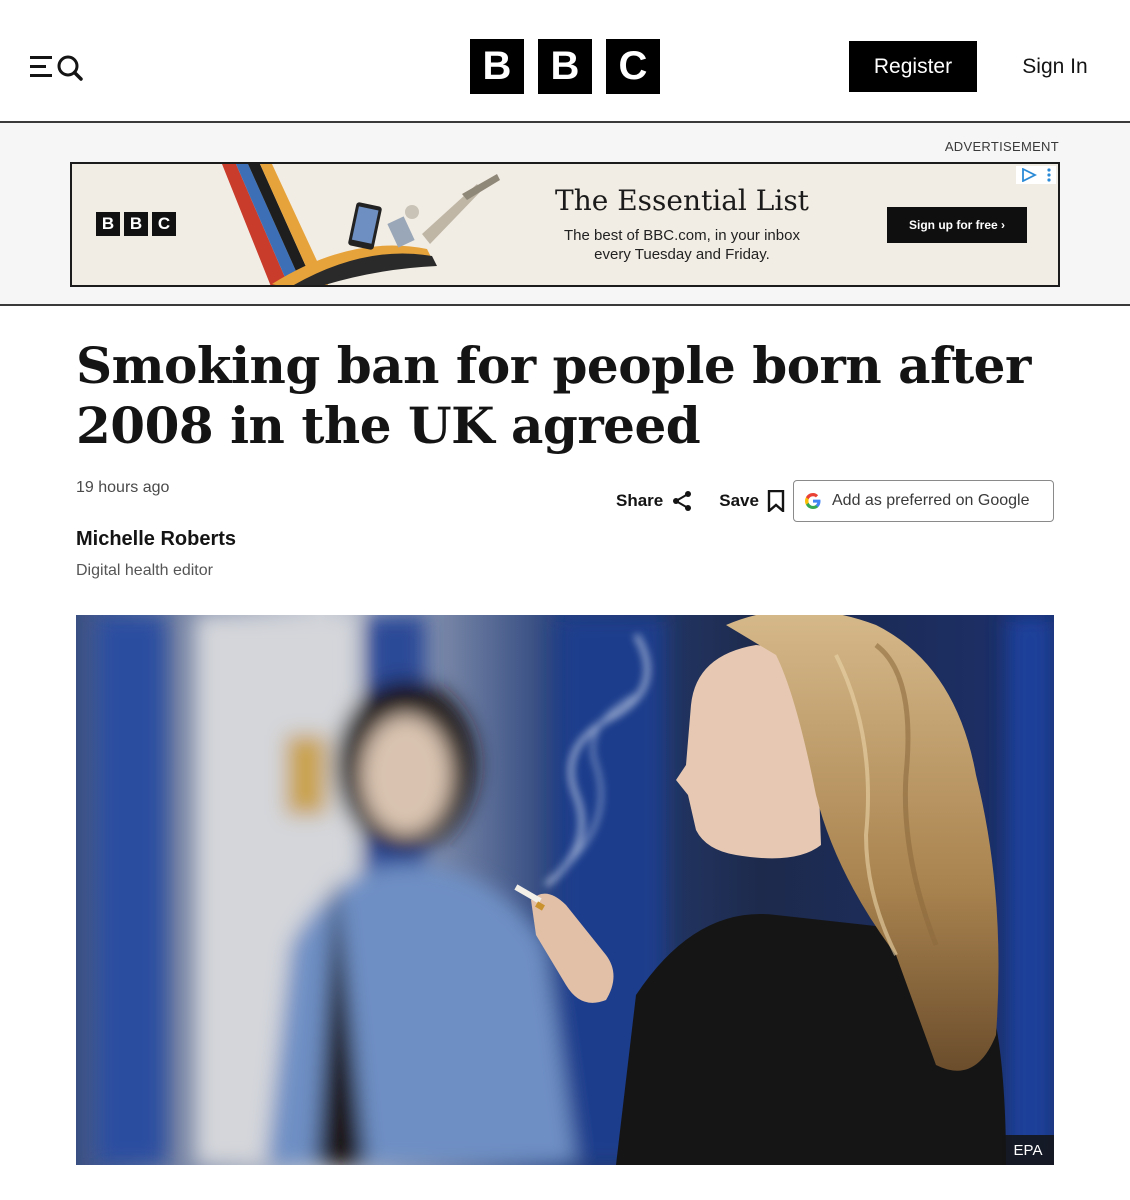 The image size is (1130, 1200). Describe the element at coordinates (682, 254) in the screenshot. I see `ad-subtitle-line: every Tuesday and Friday.` at that location.